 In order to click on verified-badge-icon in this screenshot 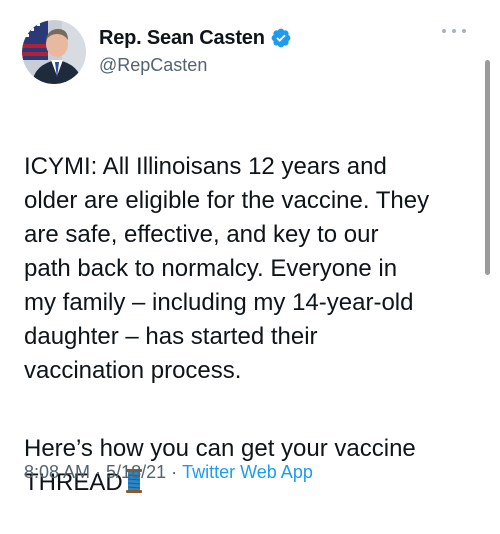, I will do `click(281, 38)`.